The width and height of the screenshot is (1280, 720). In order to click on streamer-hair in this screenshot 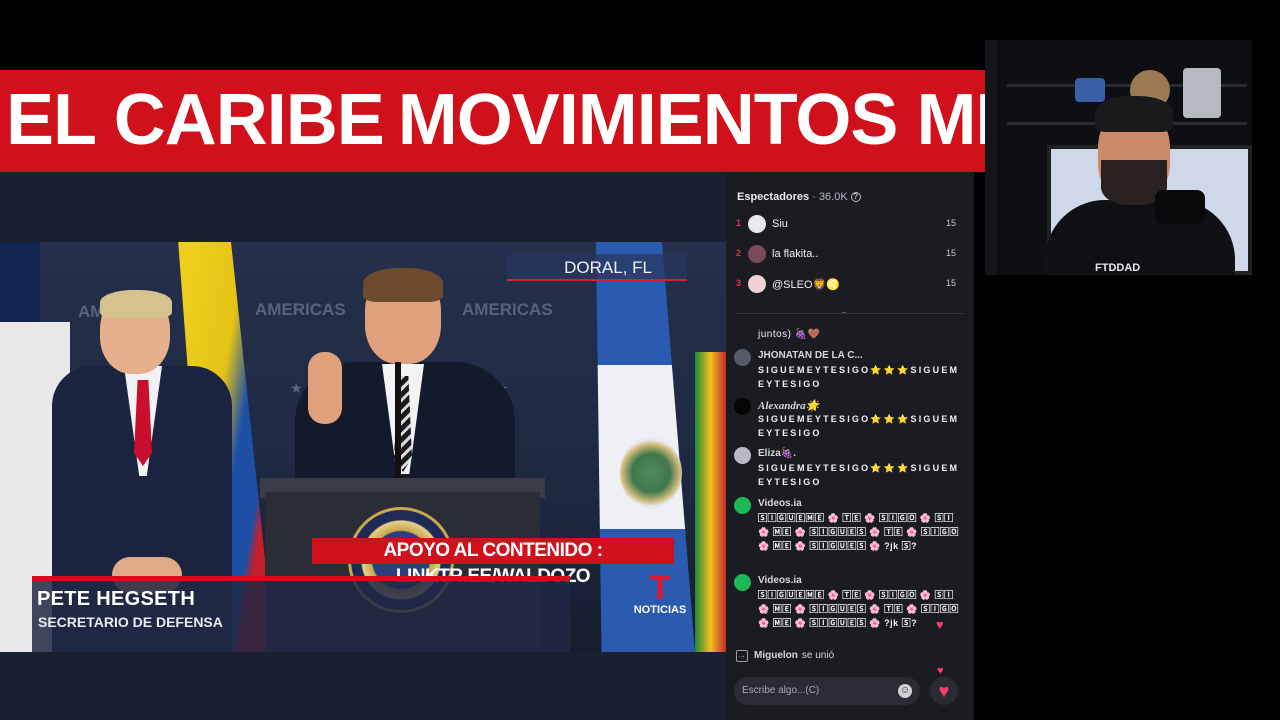, I will do `click(1134, 114)`.